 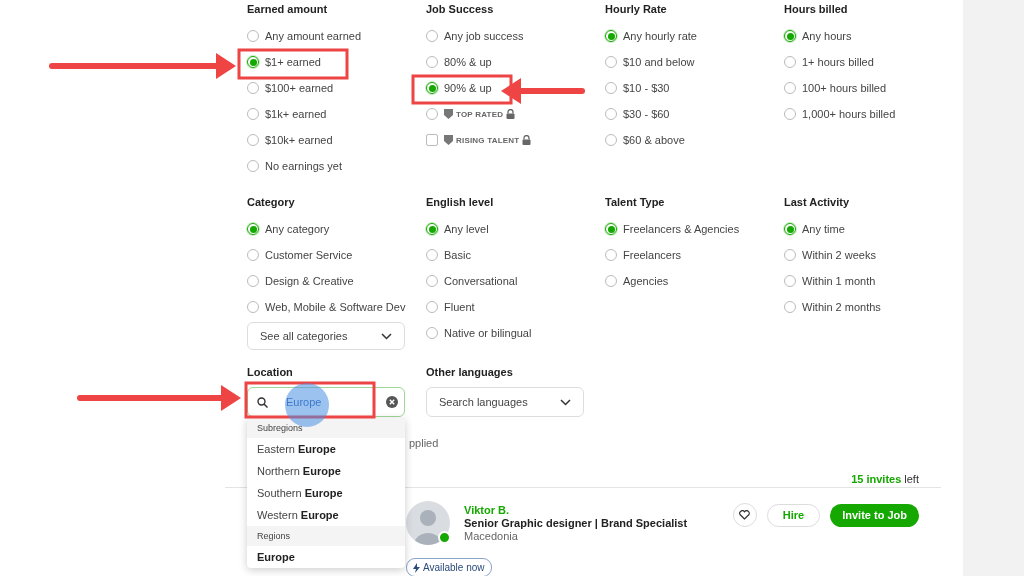 I want to click on option-label: Any amount earned, so click(x=313, y=36).